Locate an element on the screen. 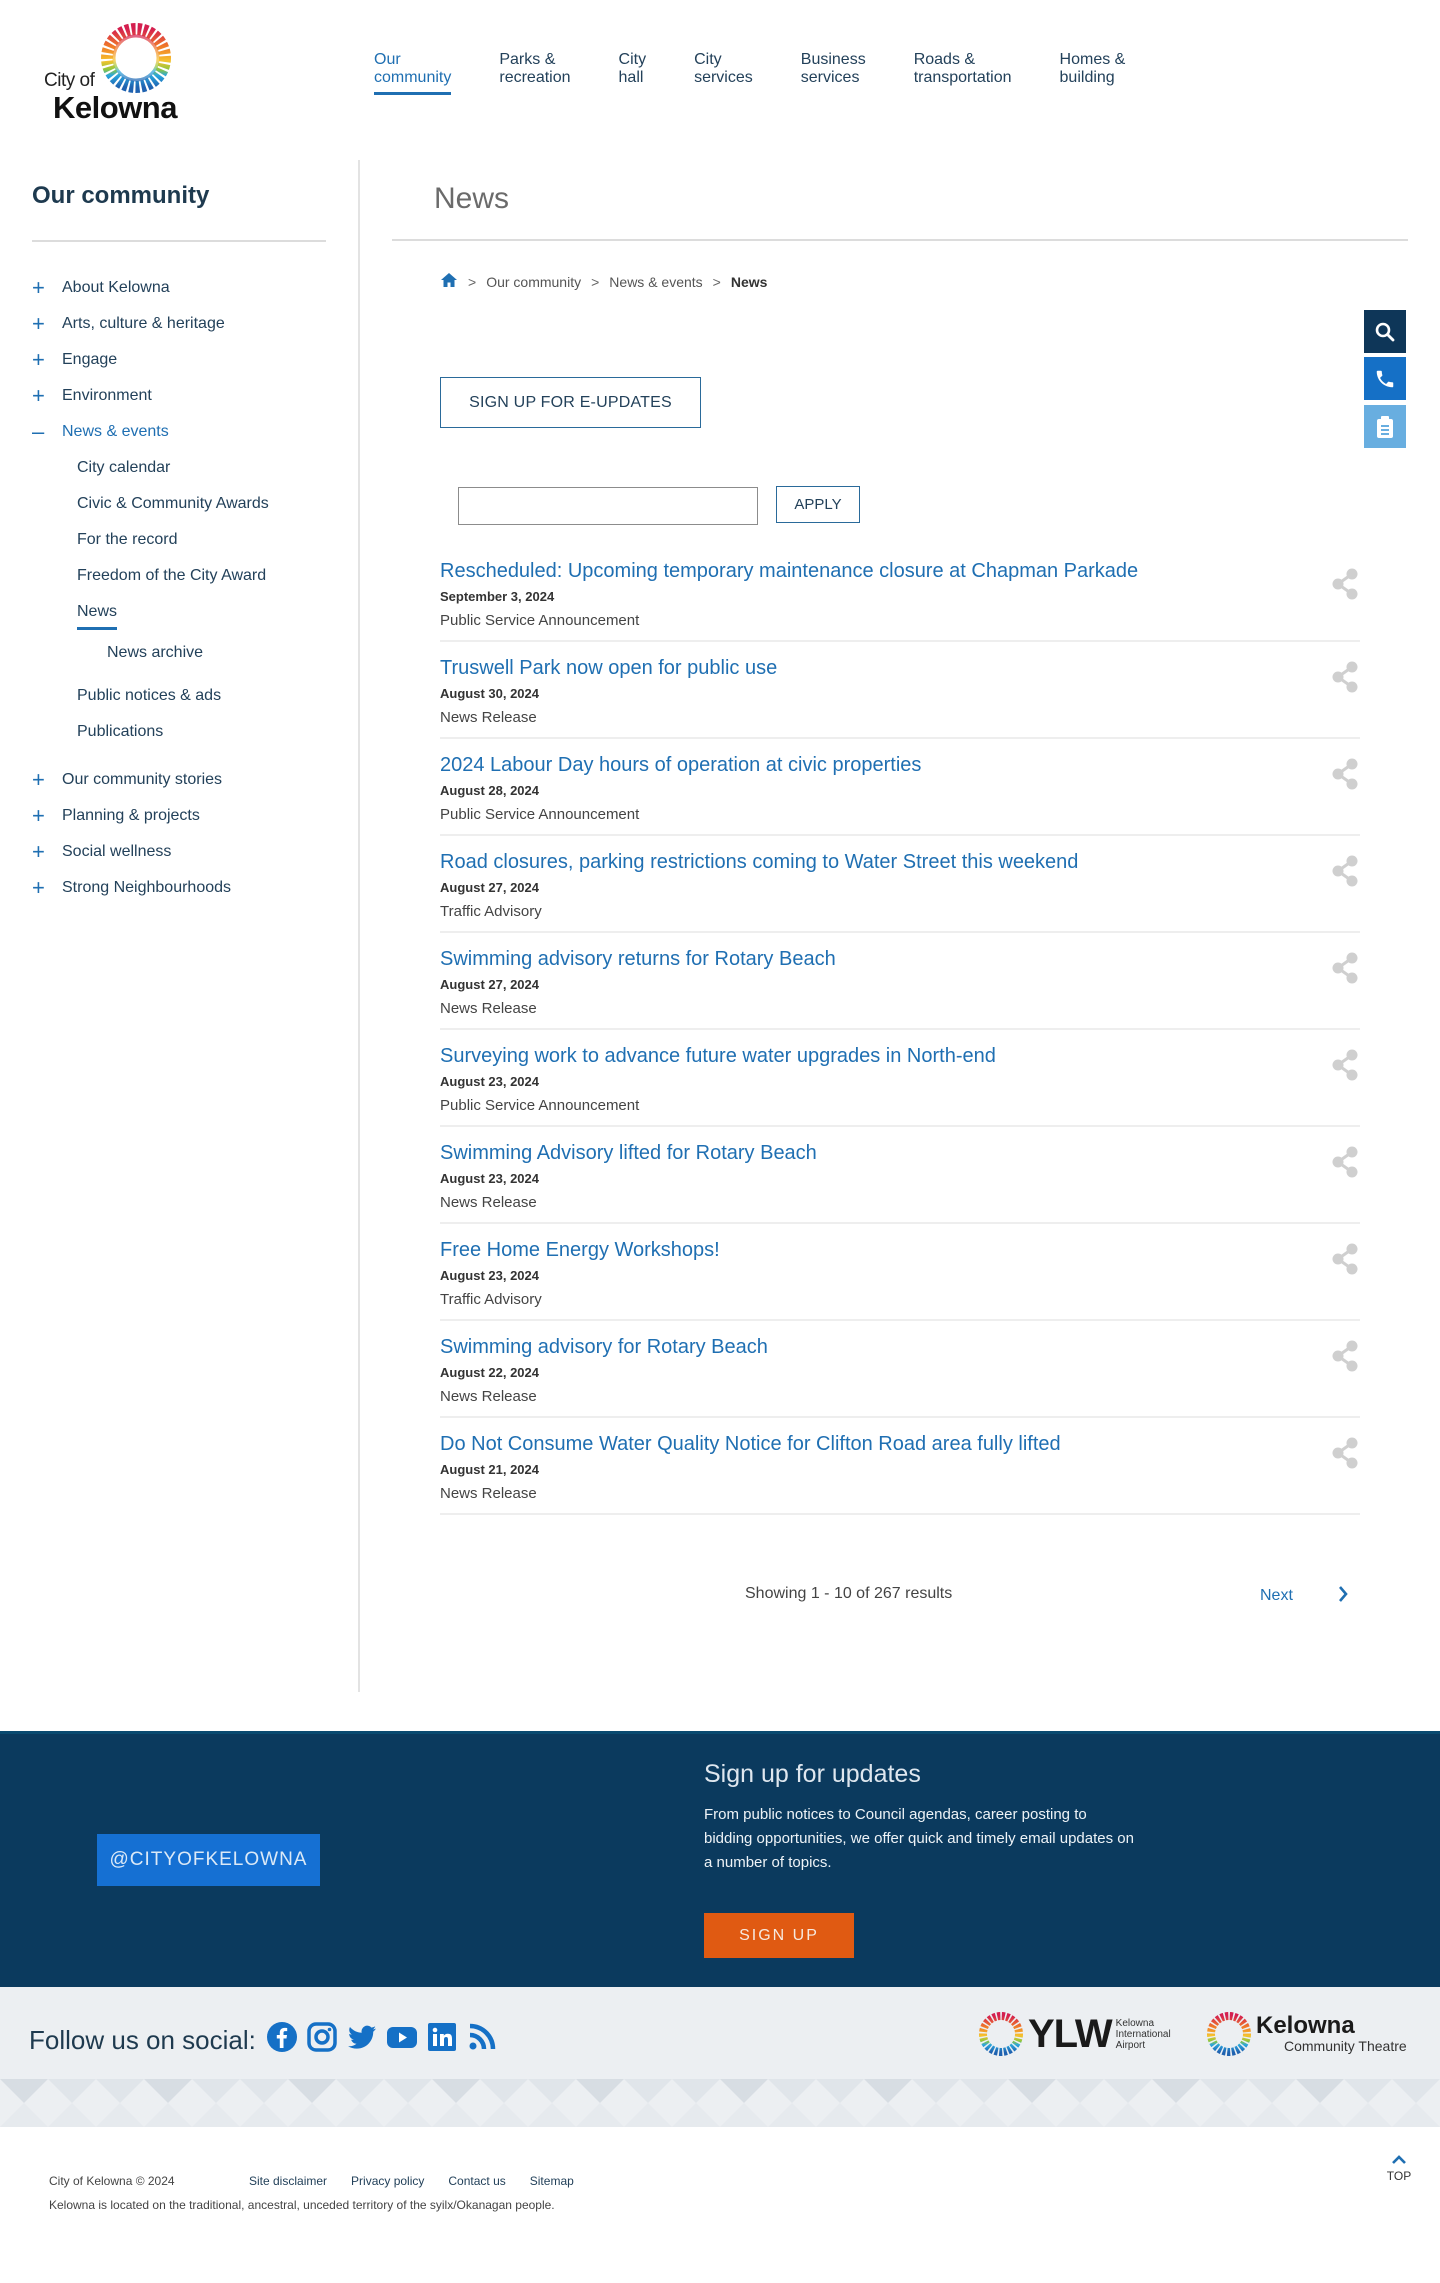 The width and height of the screenshot is (1440, 2283). sign-up-e-updates-button: SIGN UP FOR E-UPDATES is located at coordinates (570, 402).